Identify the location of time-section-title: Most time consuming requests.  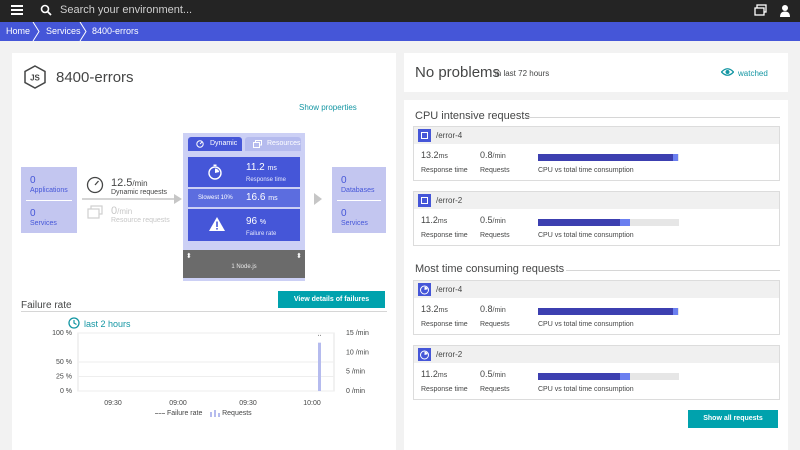
(490, 269).